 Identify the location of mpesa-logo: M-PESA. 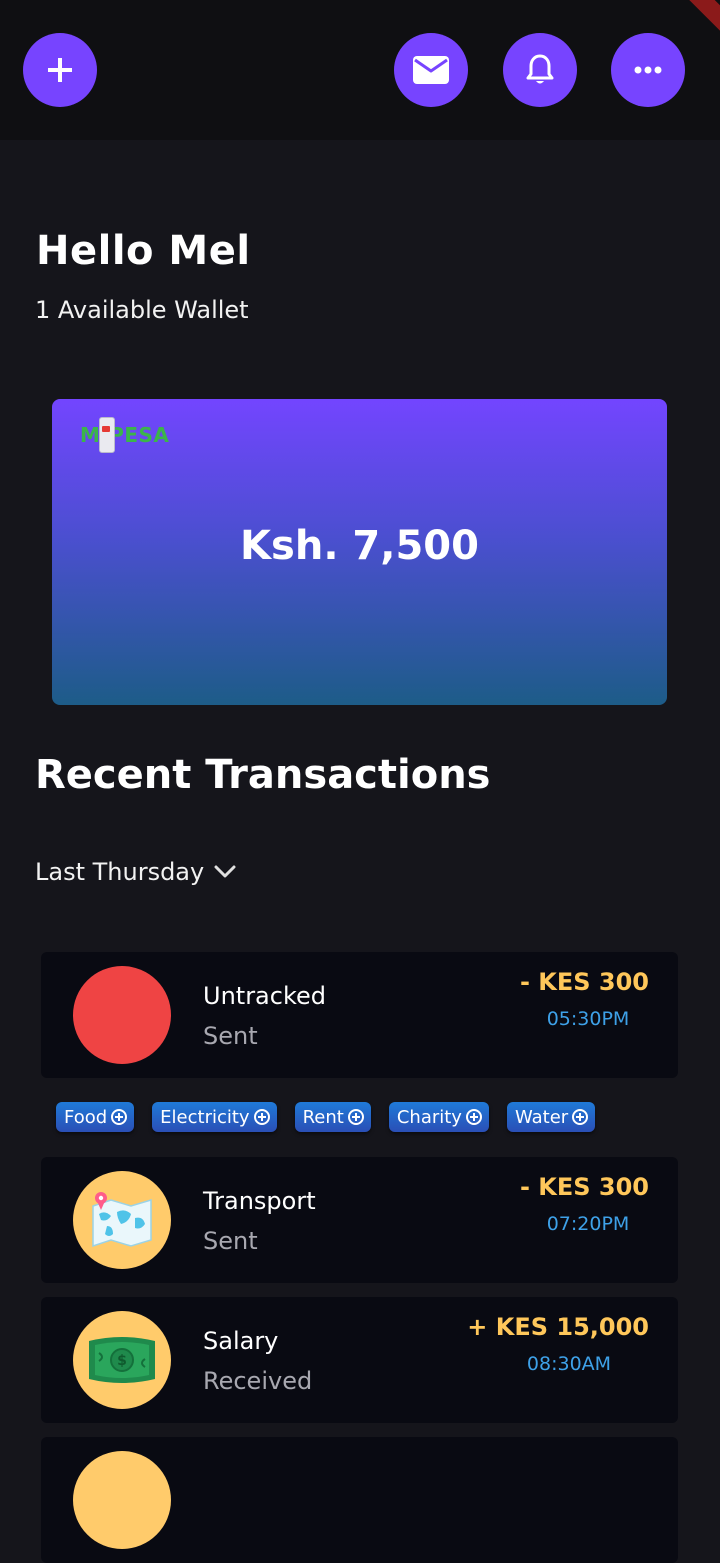
(130, 437).